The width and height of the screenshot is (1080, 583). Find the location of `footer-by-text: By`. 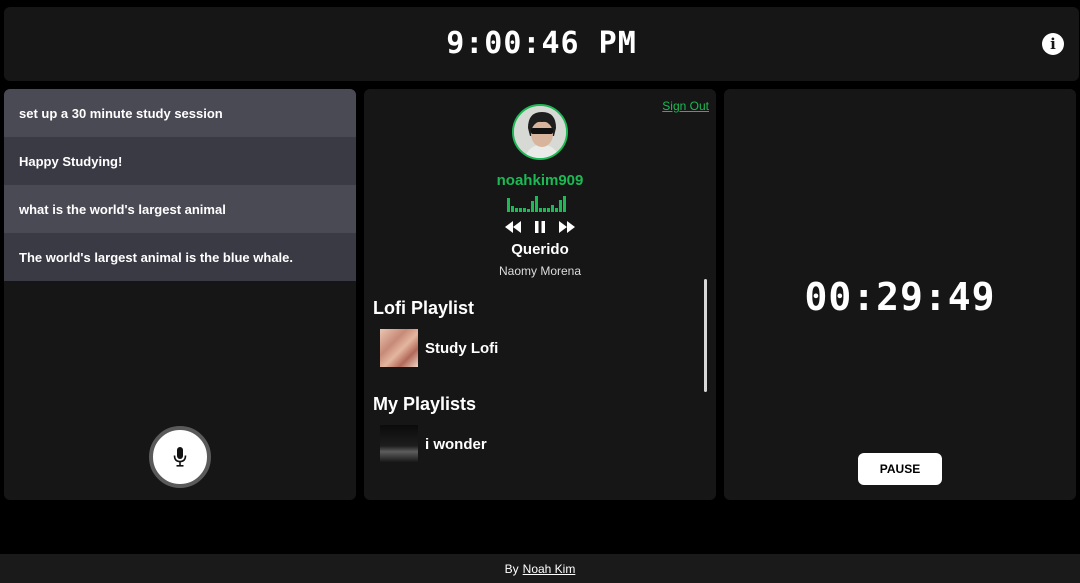

footer-by-text: By is located at coordinates (511, 568).